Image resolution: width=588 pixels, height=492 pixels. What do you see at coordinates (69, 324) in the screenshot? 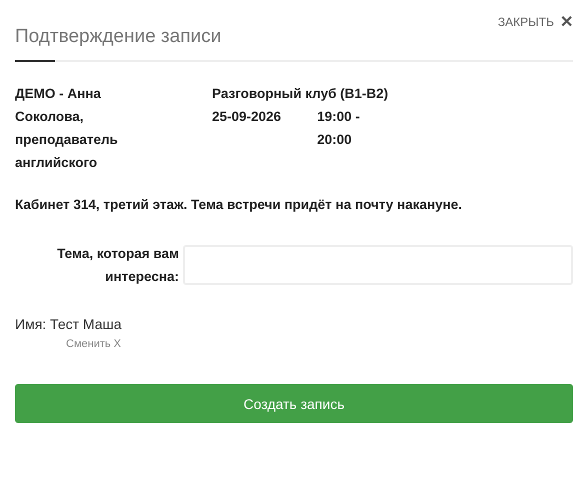
I see `user-name: Имя: Тест Маша` at bounding box center [69, 324].